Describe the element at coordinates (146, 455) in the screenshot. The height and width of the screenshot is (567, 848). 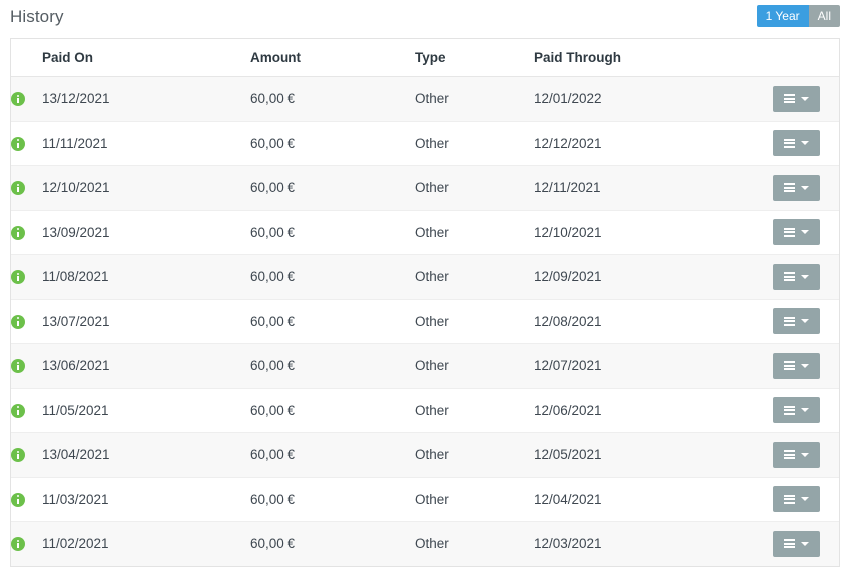
I see `paid-on-cell: 13/04/2021` at that location.